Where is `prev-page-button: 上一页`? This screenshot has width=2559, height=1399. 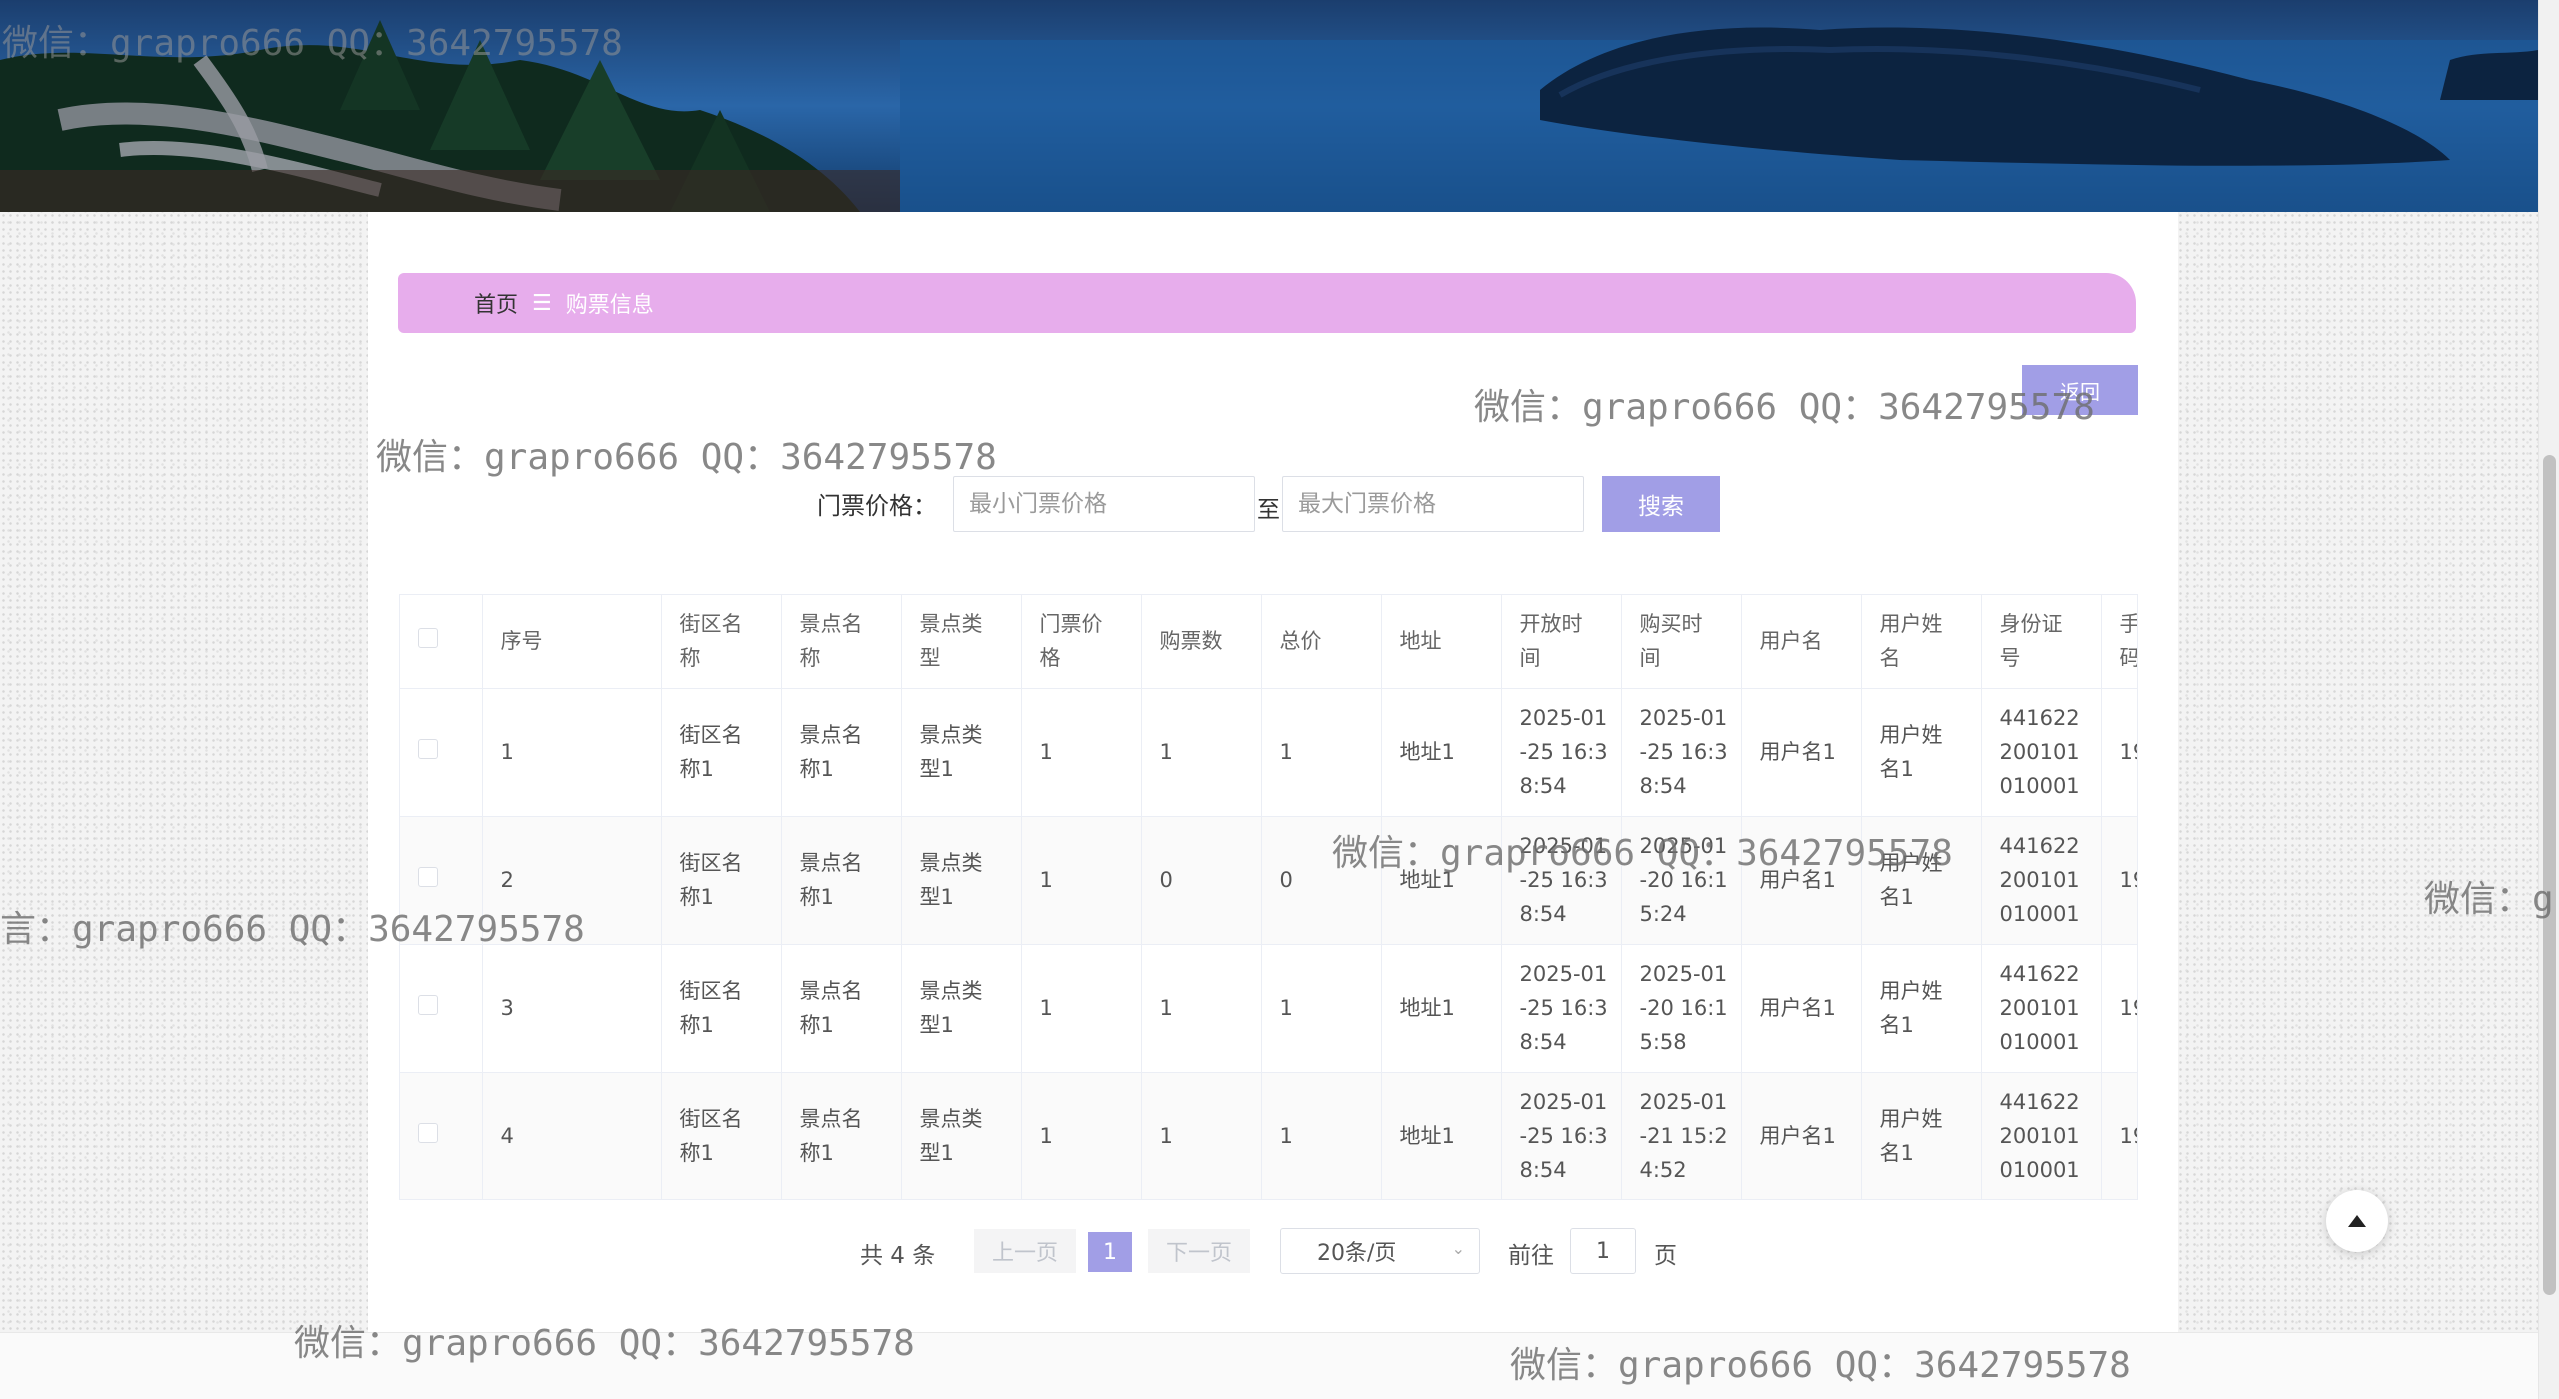 prev-page-button: 上一页 is located at coordinates (1025, 1251).